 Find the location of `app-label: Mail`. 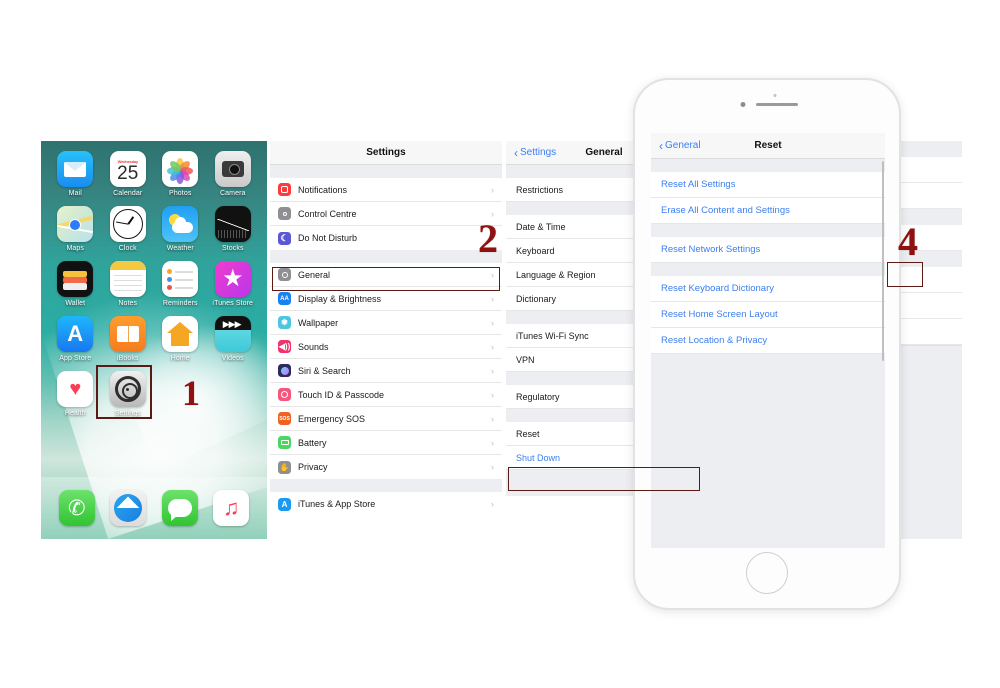

app-label: Mail is located at coordinates (75, 193).